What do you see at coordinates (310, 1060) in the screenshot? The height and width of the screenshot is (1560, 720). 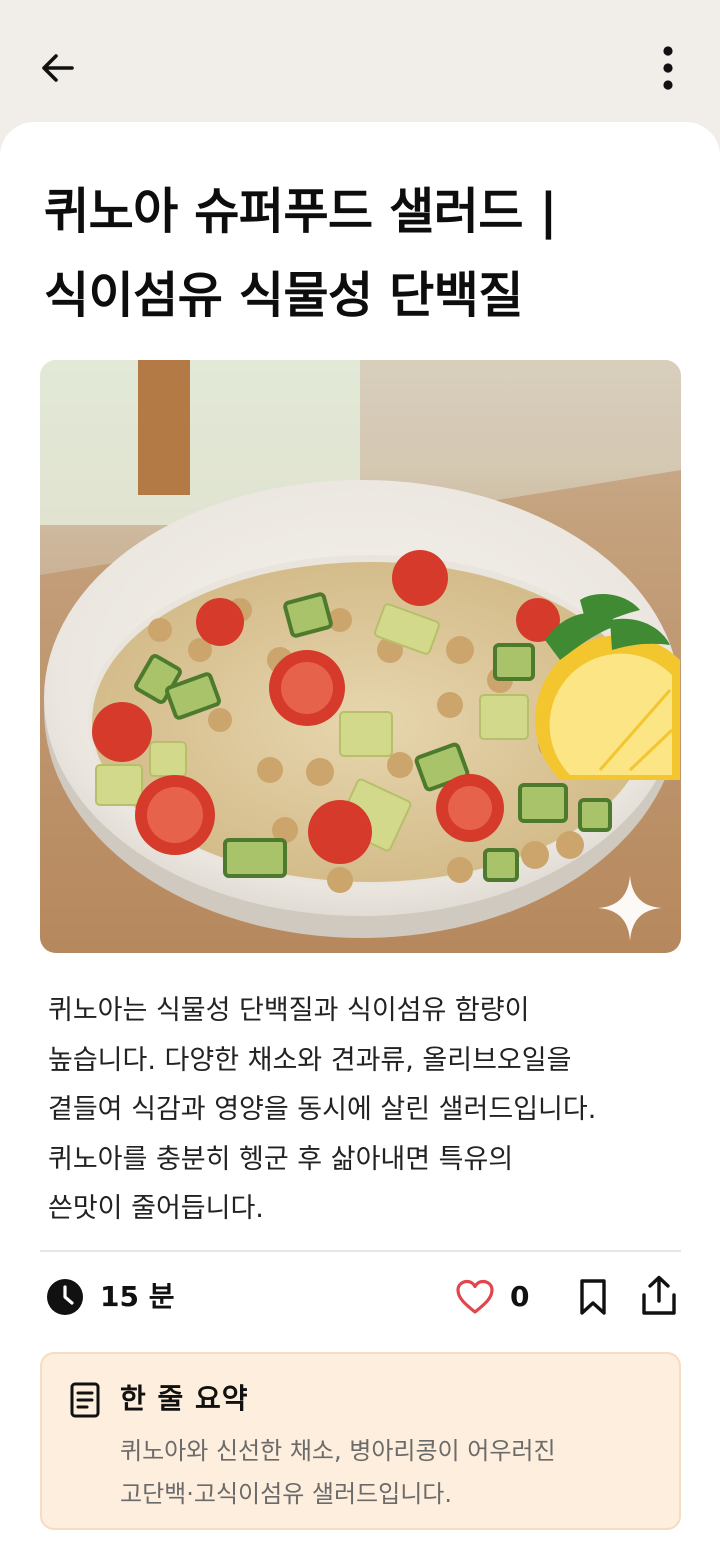 I see `description-line: 높습니다. 다양한 채소와 견과류, 올리브오일을` at bounding box center [310, 1060].